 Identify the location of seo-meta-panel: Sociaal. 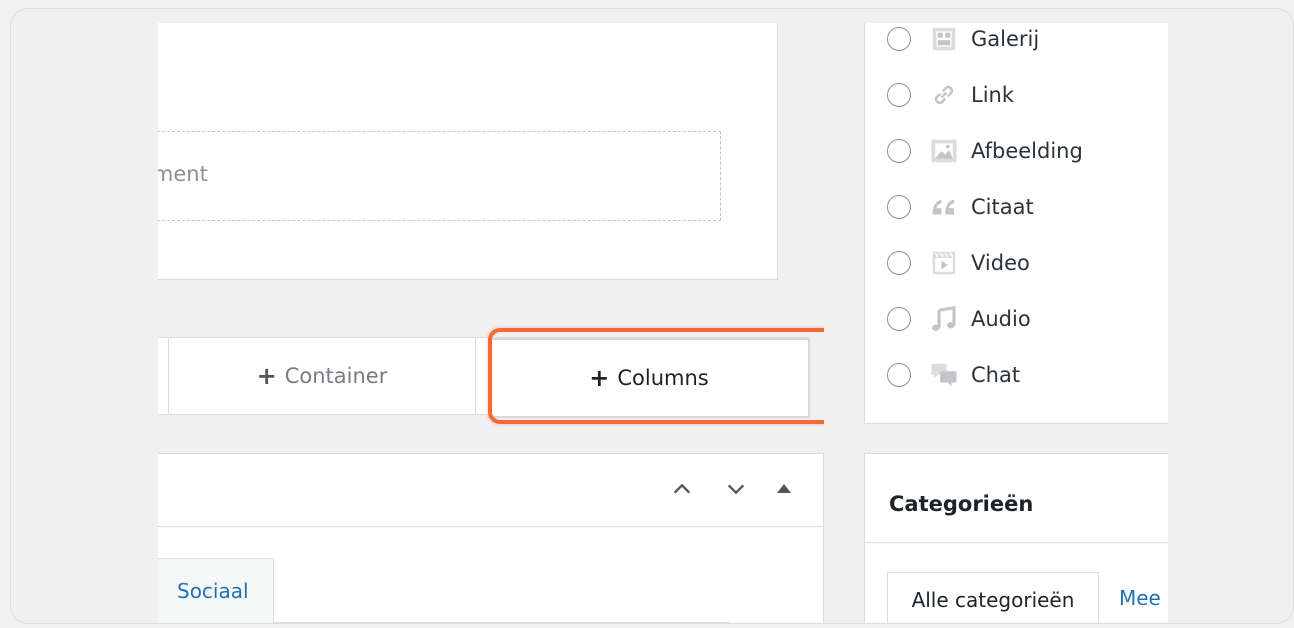
(491, 538).